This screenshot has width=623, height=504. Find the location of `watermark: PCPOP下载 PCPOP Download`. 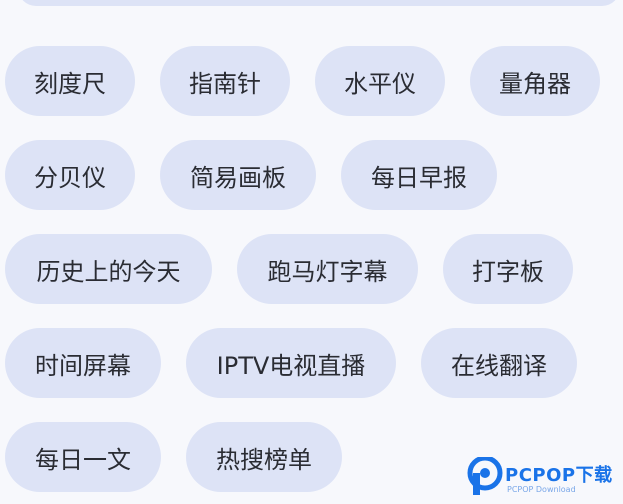

watermark: PCPOP下载 PCPOP Download is located at coordinates (545, 479).